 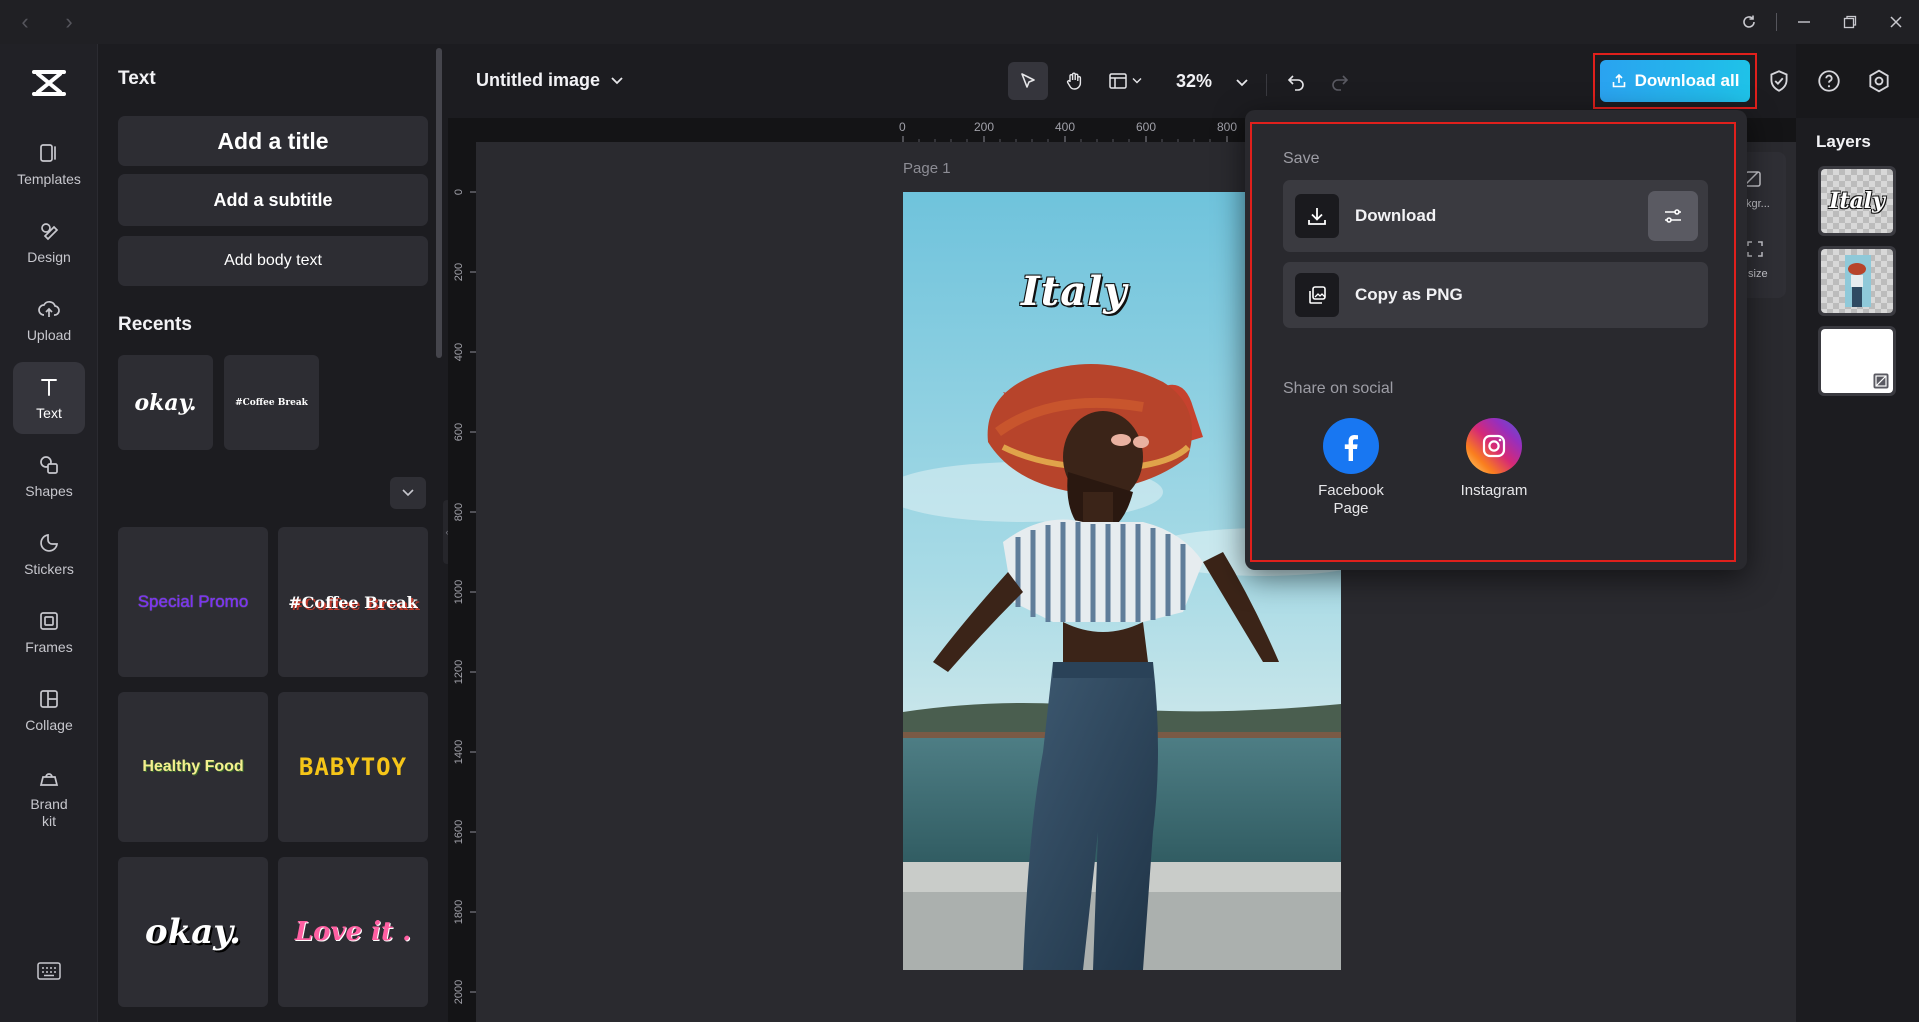 I want to click on share-facebook-page-button: Facebook Page, so click(x=1351, y=468).